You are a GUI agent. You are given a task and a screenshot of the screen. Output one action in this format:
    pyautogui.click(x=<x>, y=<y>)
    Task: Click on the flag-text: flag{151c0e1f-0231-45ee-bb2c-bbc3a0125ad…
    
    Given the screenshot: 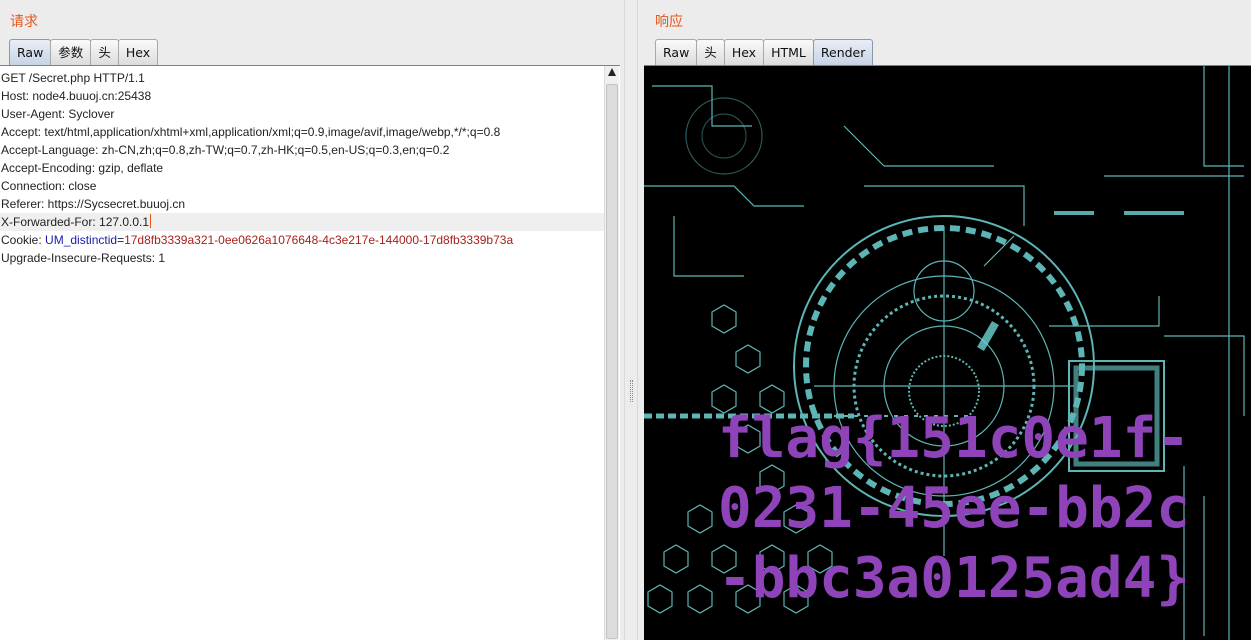 What is the action you would take?
    pyautogui.click(x=953, y=508)
    